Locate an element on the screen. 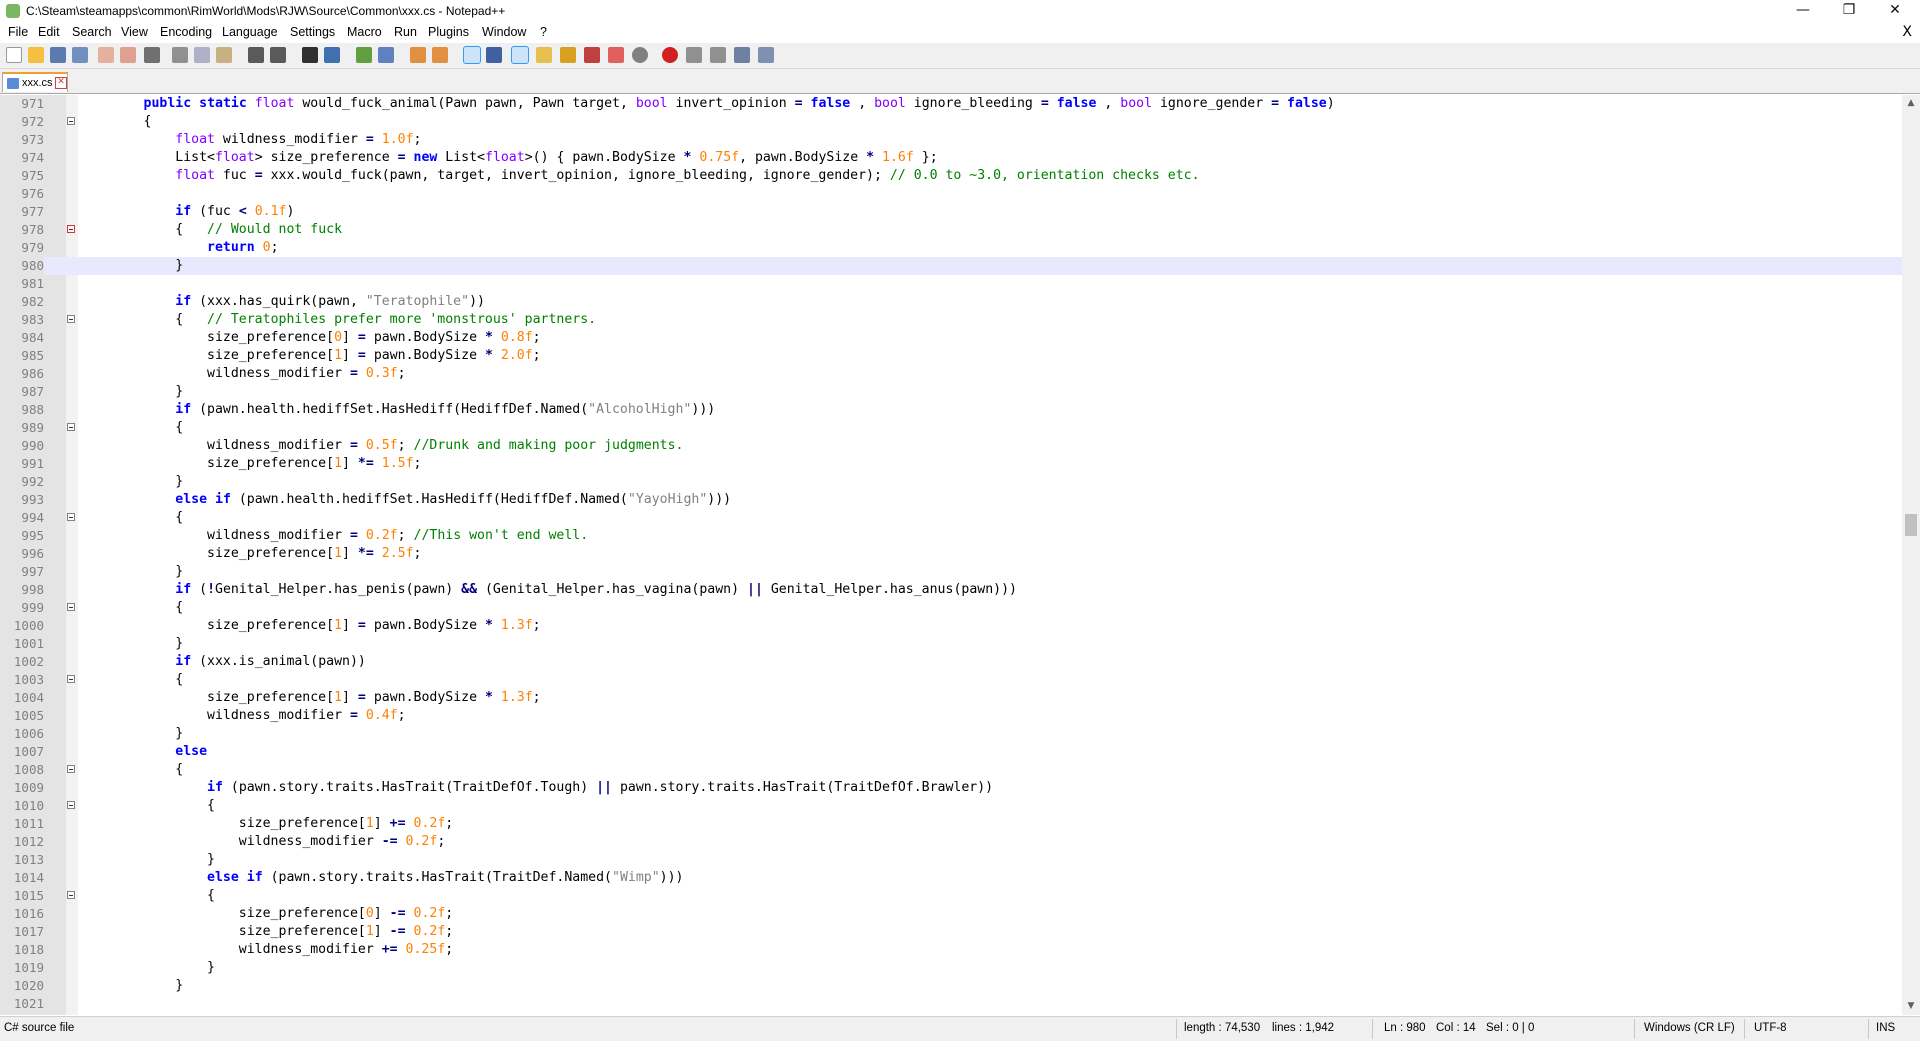  replace-icon is located at coordinates (332, 55).